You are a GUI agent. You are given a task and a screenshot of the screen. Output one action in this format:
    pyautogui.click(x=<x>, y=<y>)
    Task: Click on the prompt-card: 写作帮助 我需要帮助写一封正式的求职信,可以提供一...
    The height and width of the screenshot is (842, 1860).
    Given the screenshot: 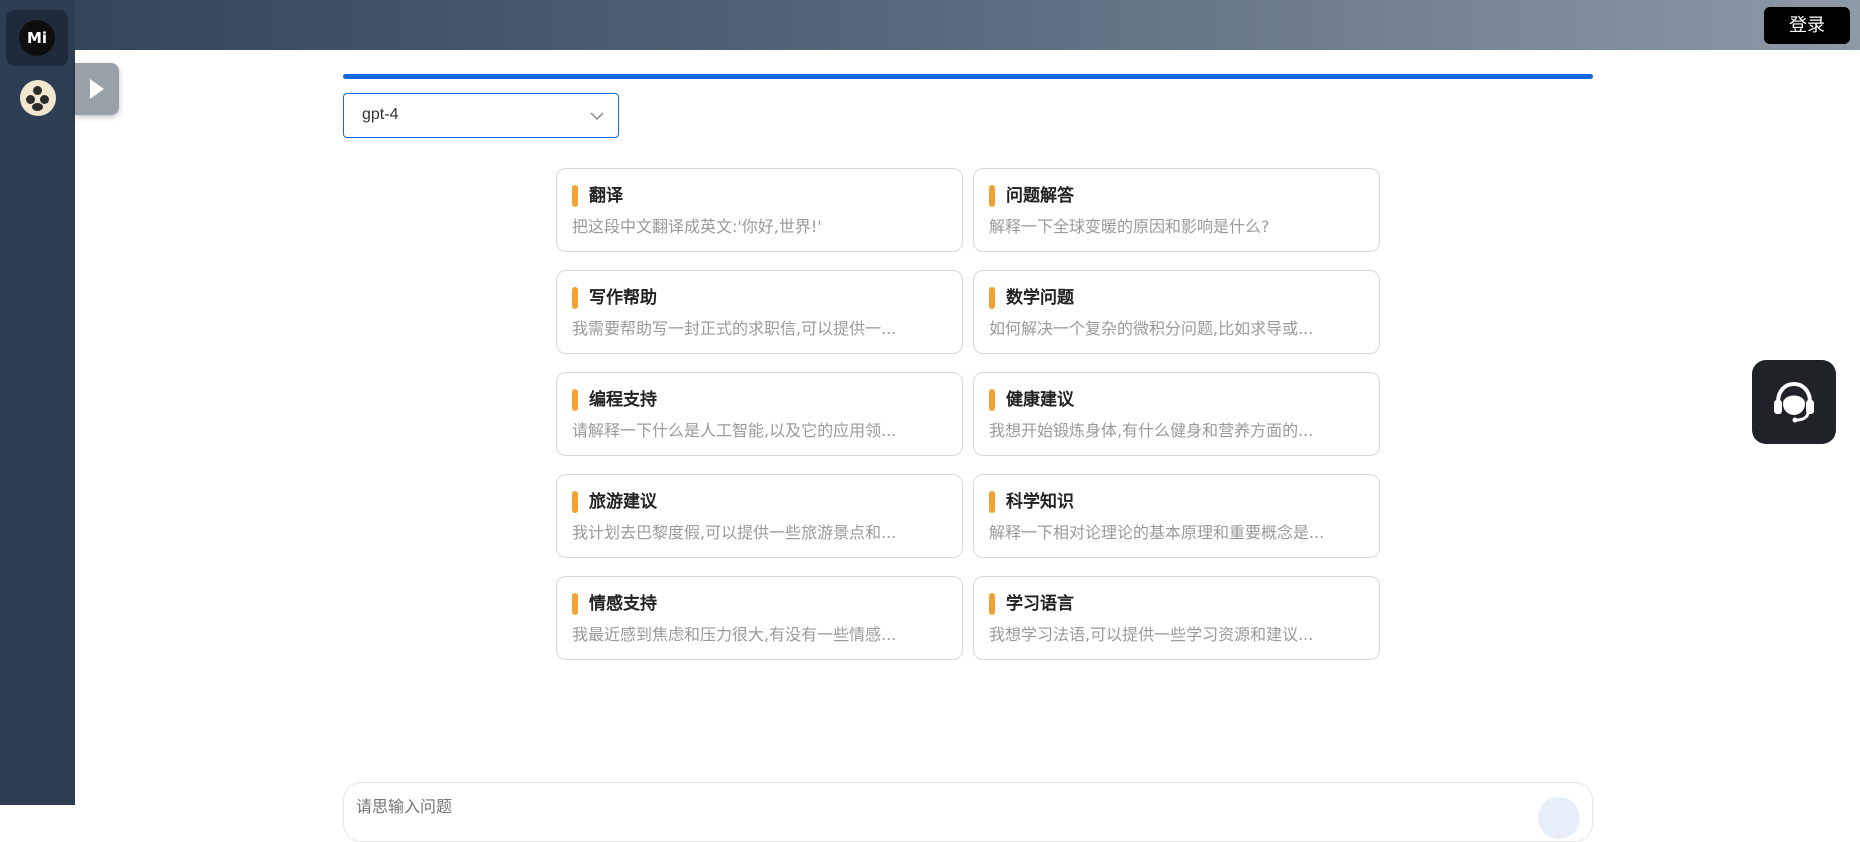 What is the action you would take?
    pyautogui.click(x=759, y=312)
    